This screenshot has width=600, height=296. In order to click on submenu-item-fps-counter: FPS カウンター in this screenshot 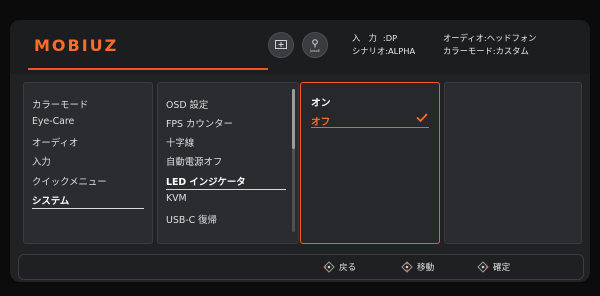, I will do `click(199, 123)`.